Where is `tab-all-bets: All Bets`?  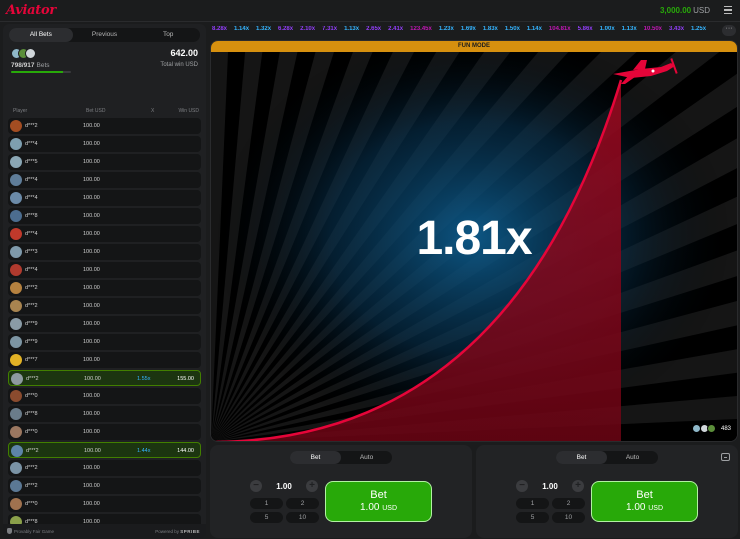
tab-all-bets: All Bets is located at coordinates (41, 35).